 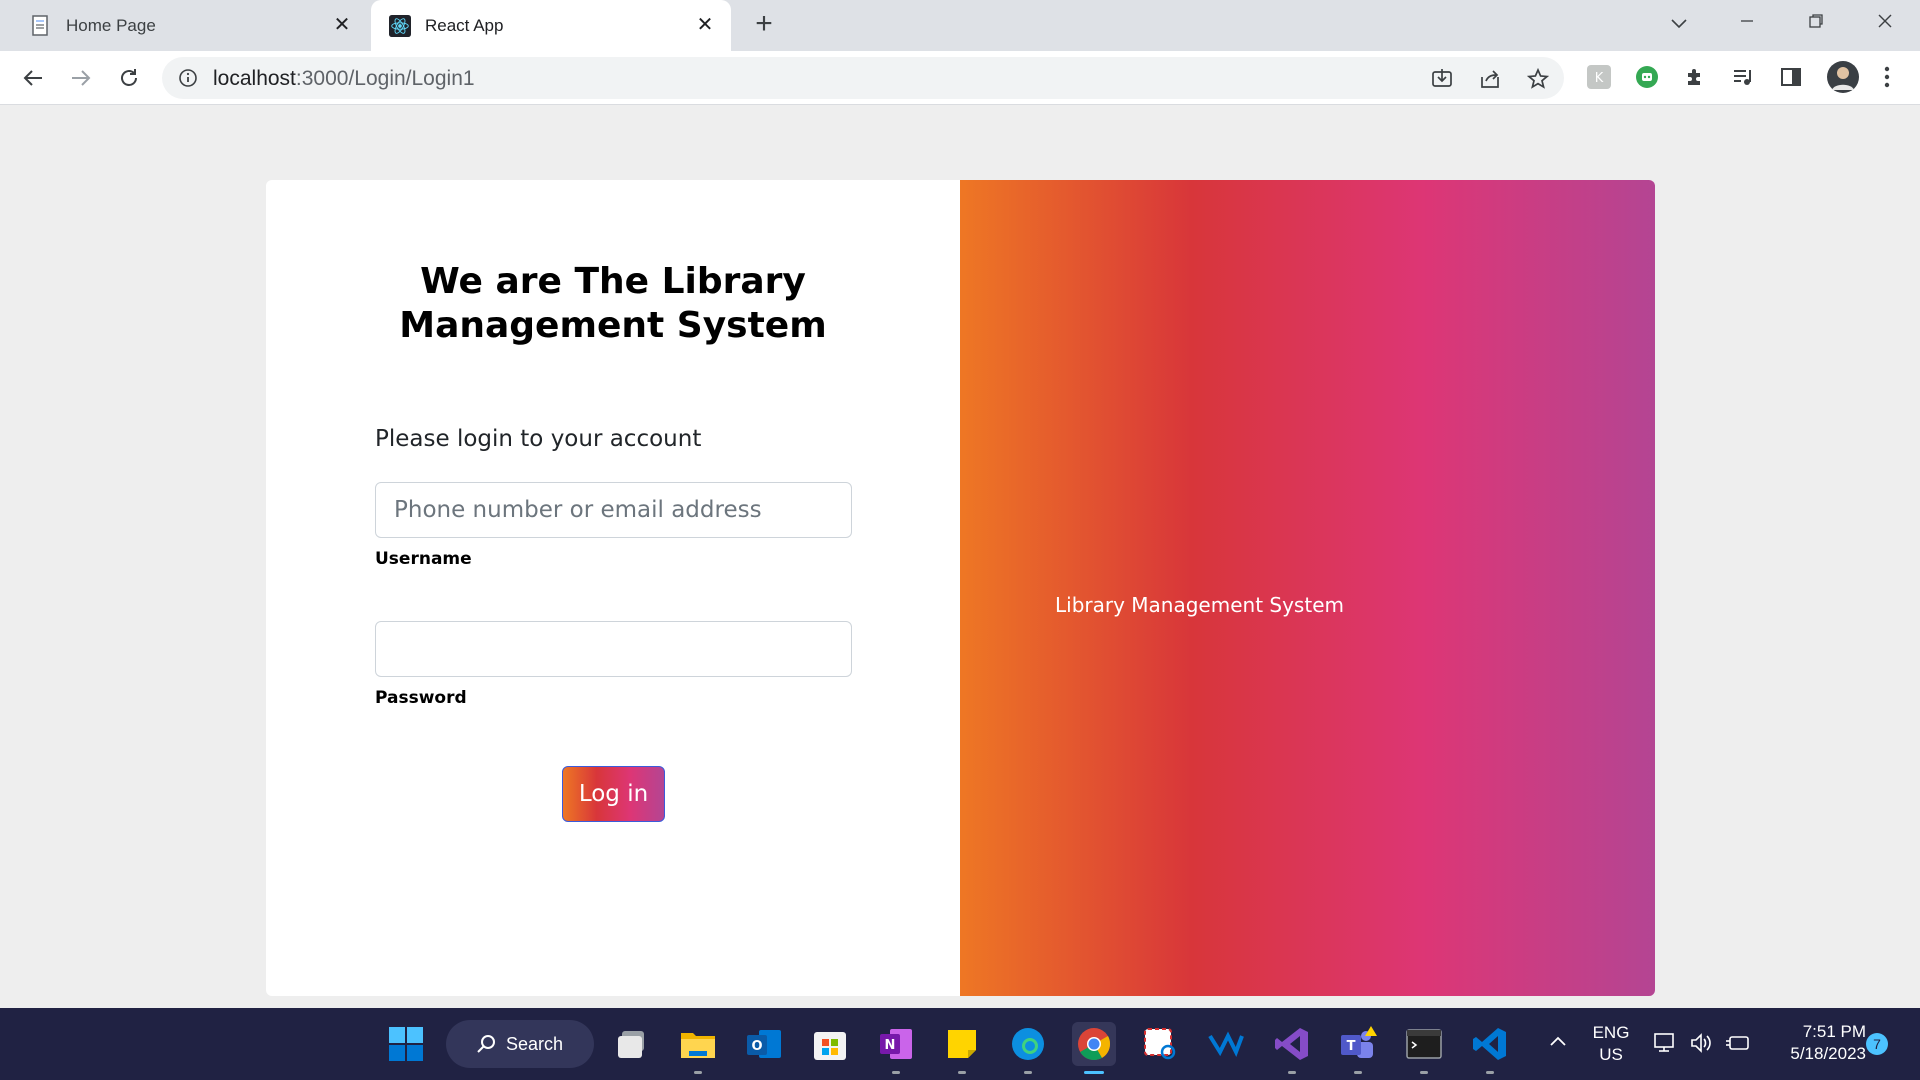 What do you see at coordinates (1695, 77) in the screenshot?
I see `extensions-puzzle-icon` at bounding box center [1695, 77].